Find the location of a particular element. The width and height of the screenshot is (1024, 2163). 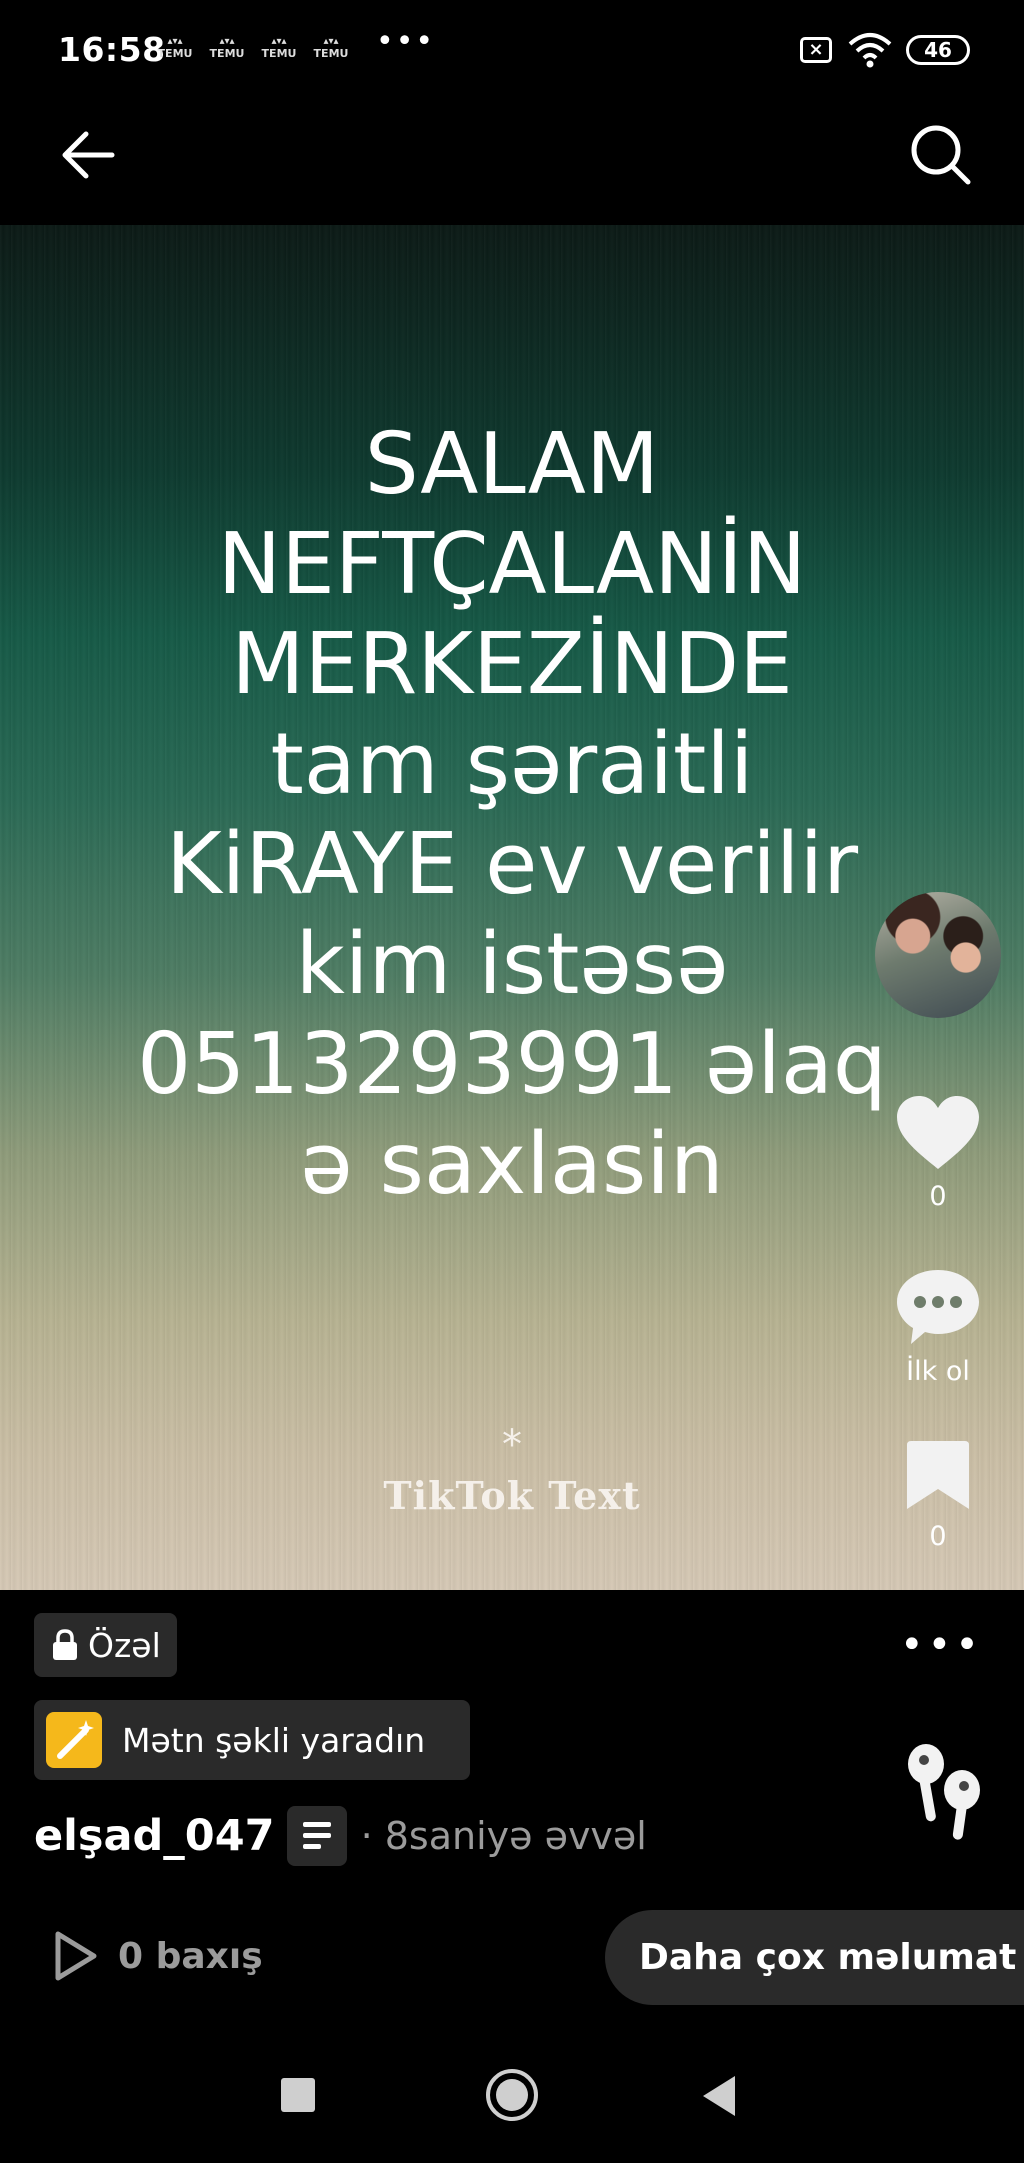

save-count: 0 is located at coordinates (938, 1536).